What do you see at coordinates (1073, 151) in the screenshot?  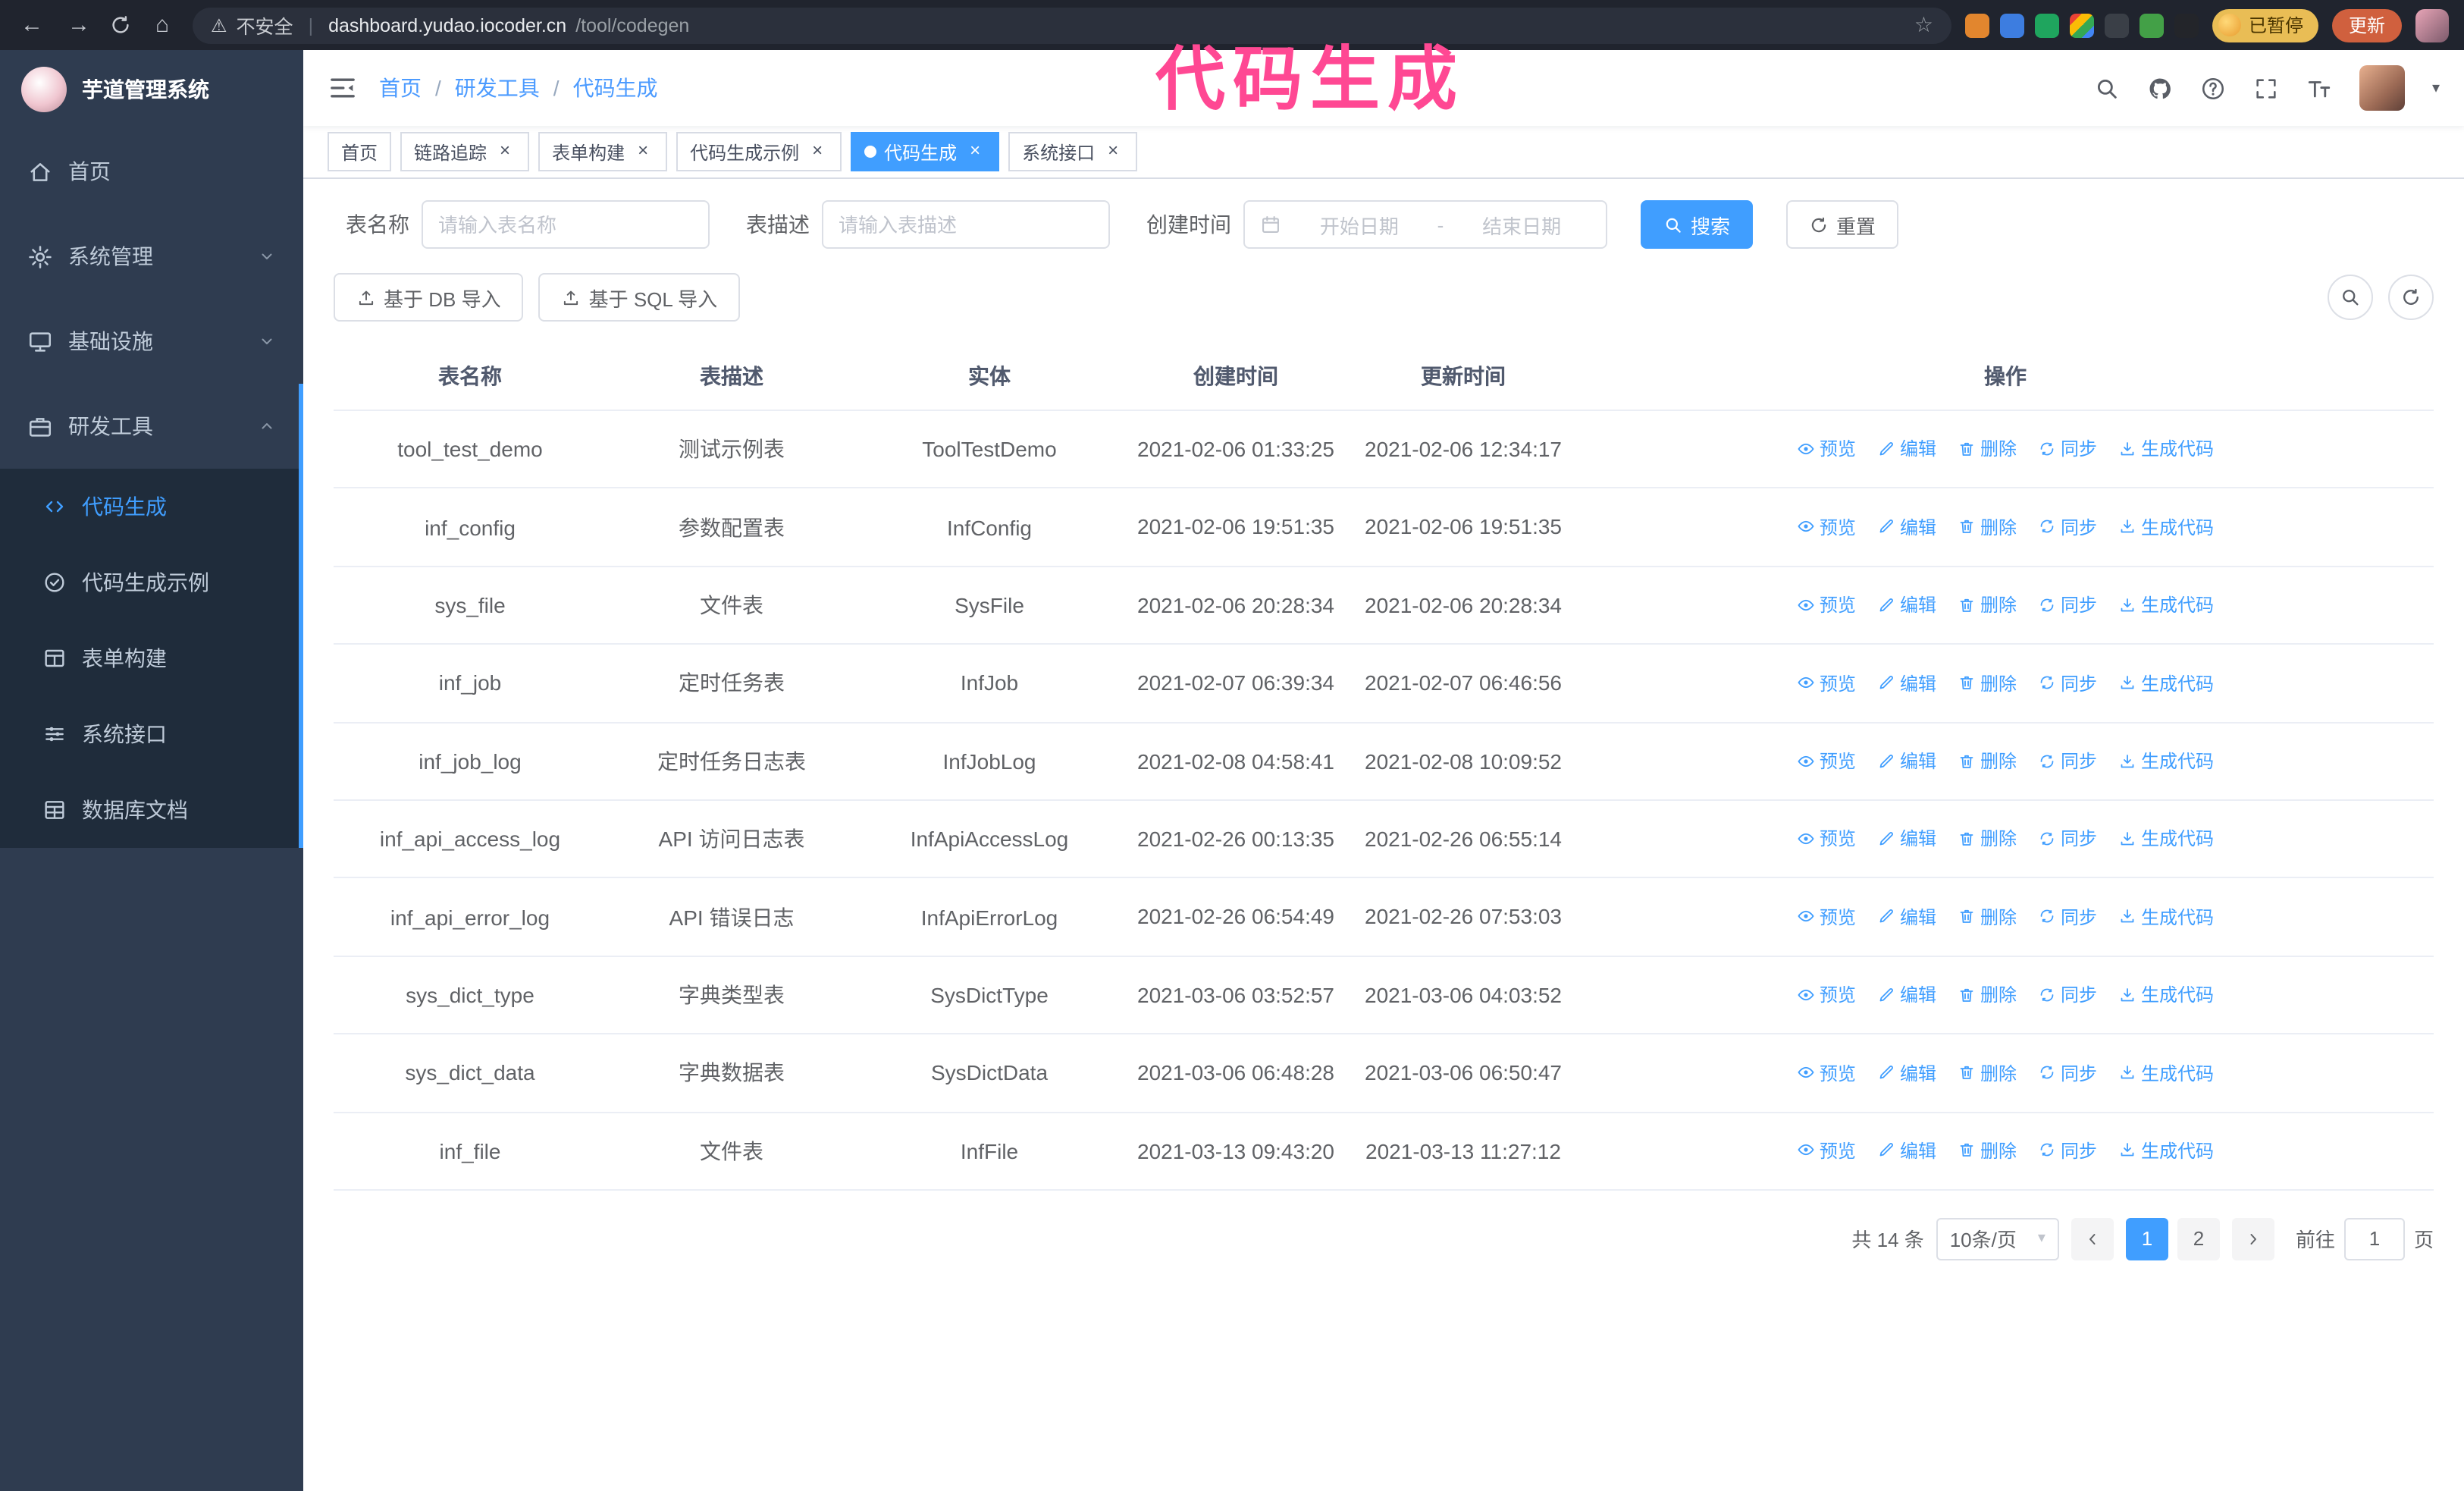 I see `tab-tag: 系统接口 ×` at bounding box center [1073, 151].